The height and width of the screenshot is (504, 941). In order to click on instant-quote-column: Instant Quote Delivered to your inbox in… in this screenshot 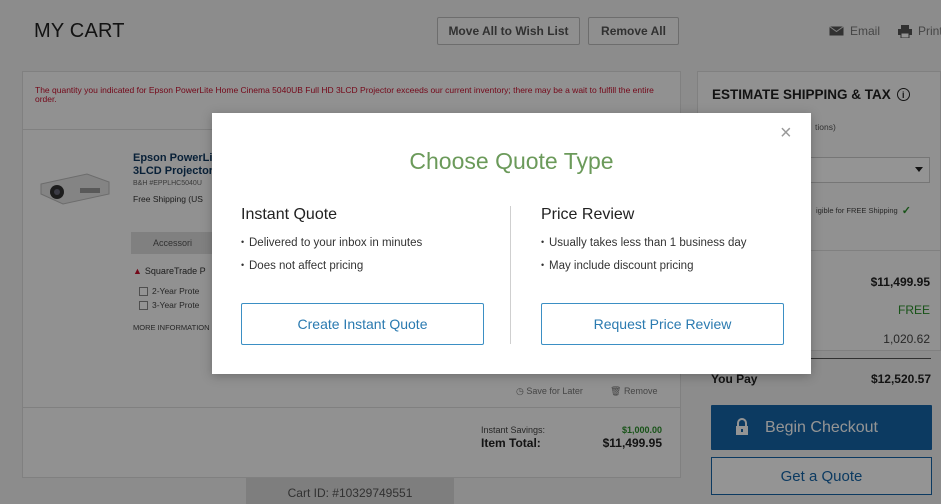, I will do `click(363, 244)`.